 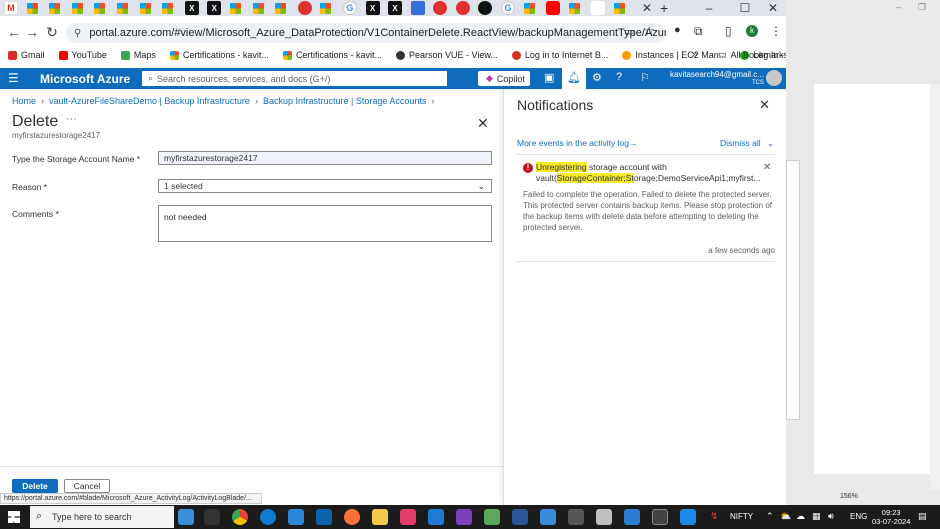 What do you see at coordinates (87, 486) in the screenshot?
I see `cancel-button: Cancel` at bounding box center [87, 486].